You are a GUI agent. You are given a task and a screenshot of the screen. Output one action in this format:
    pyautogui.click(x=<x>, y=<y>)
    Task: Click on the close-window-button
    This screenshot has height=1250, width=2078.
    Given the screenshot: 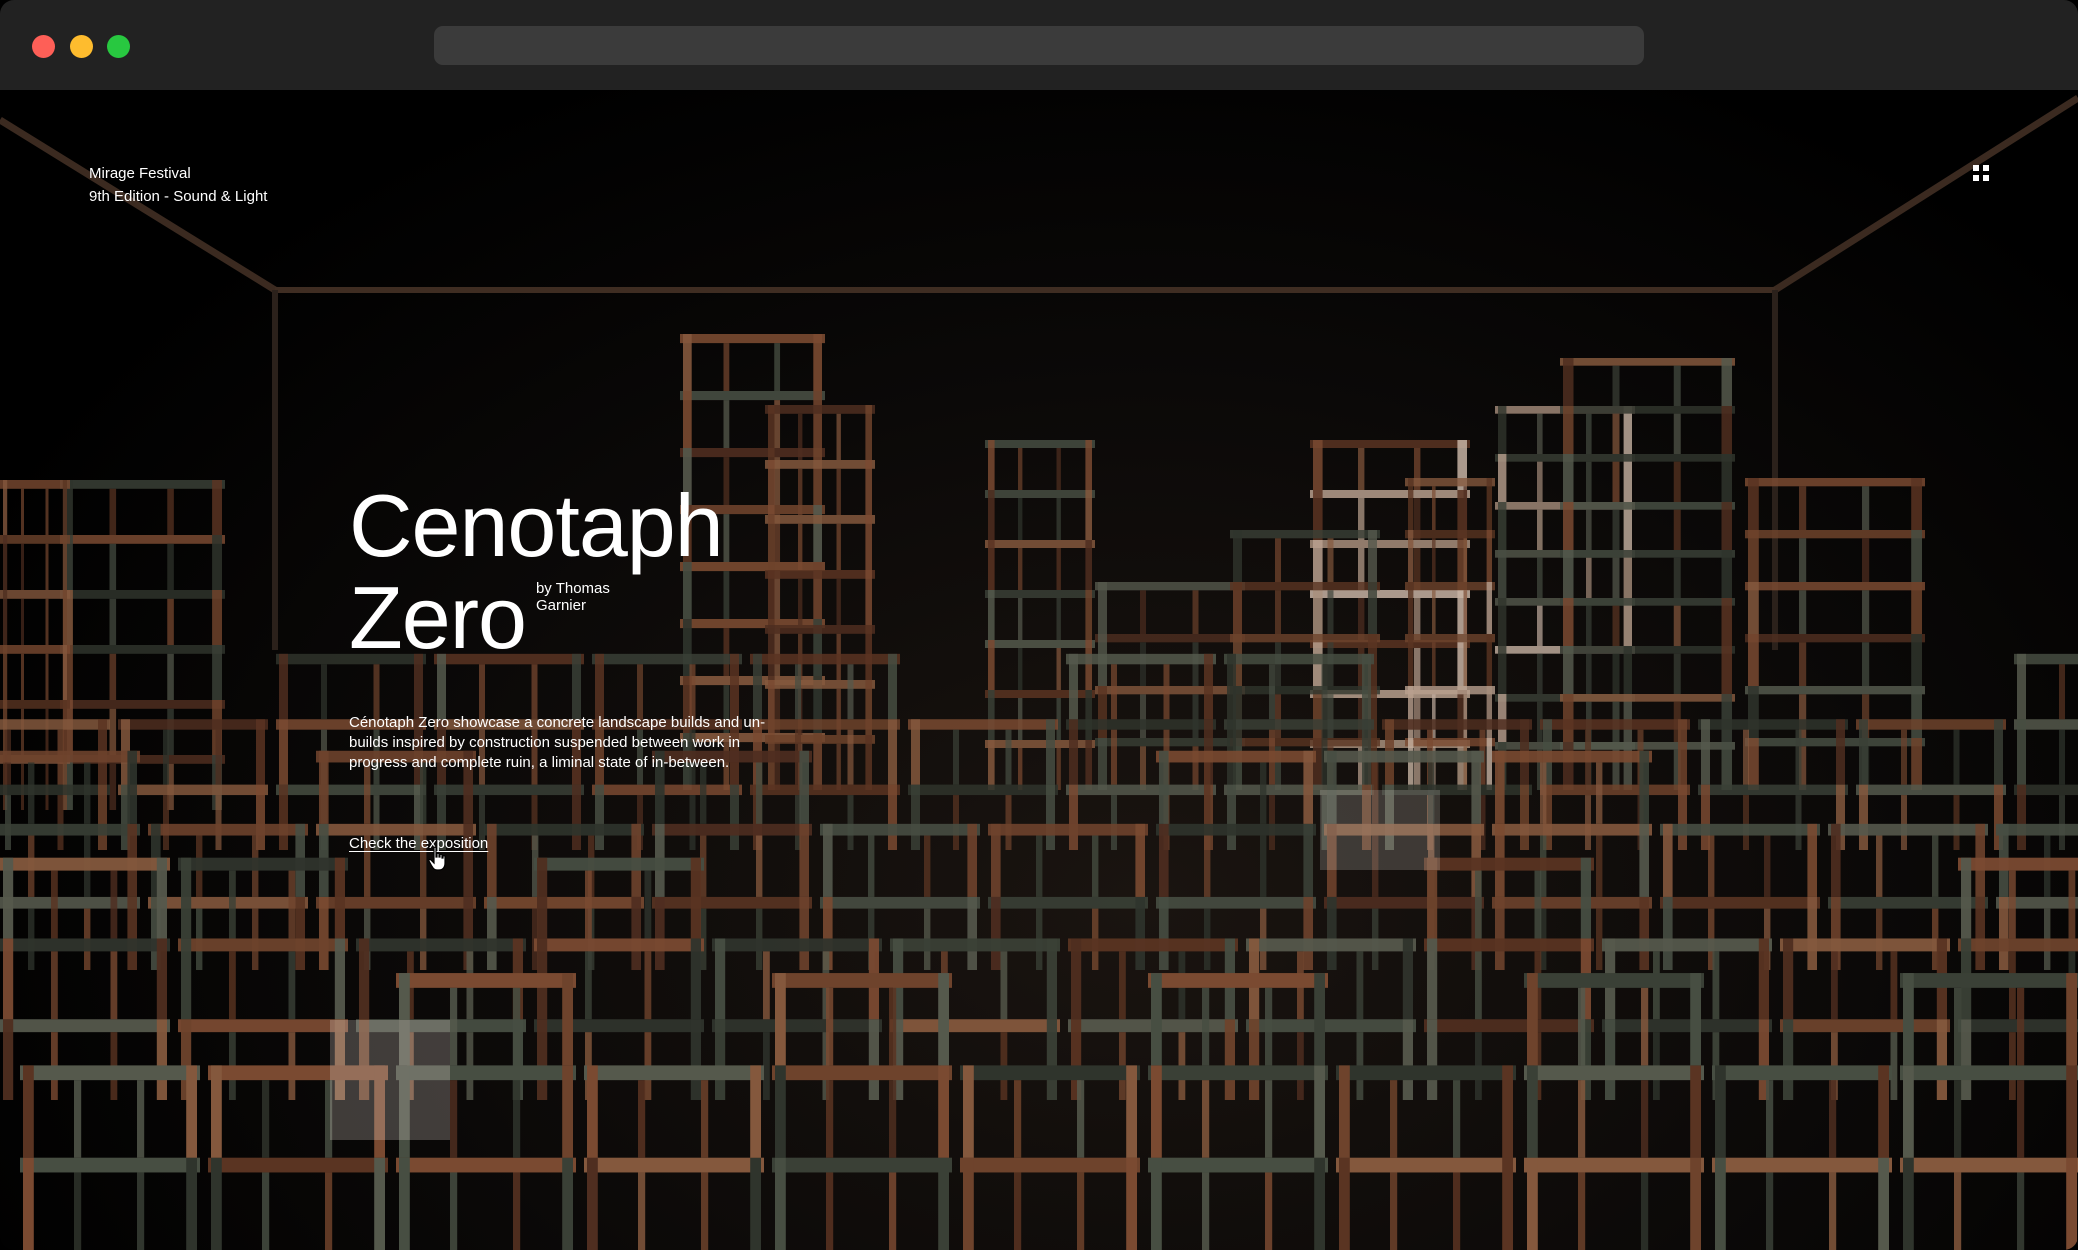 What is the action you would take?
    pyautogui.click(x=43, y=46)
    